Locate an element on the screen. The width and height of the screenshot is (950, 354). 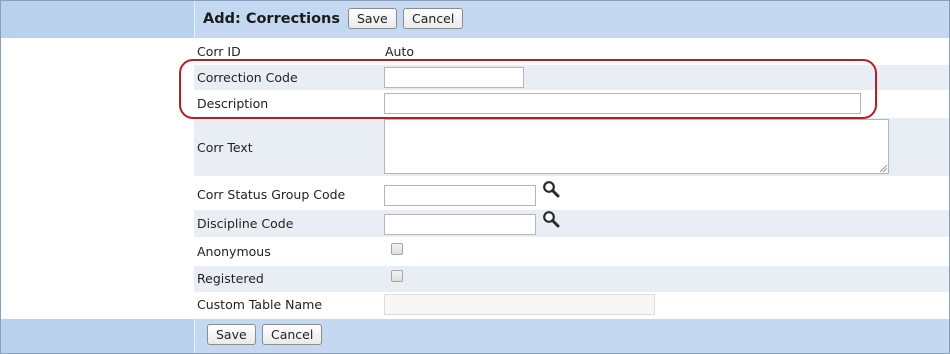
footer-bar: Save Cancel is located at coordinates (475, 336).